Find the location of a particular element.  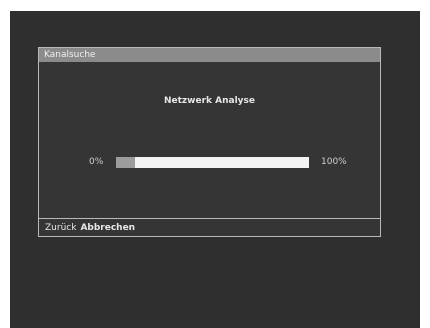

network-analysis-heading: Netzwerk Analyse is located at coordinates (209, 101).